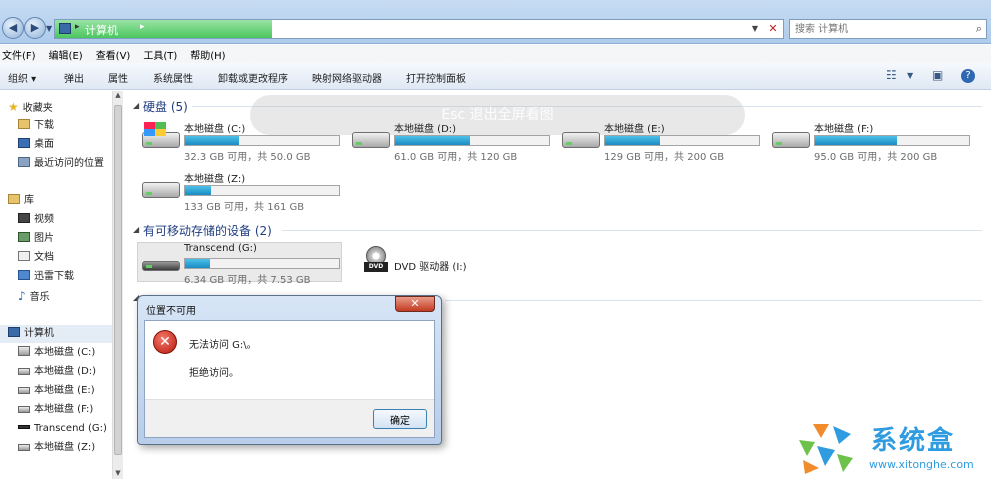  I want to click on menu-view: 查看(V), so click(115, 54).